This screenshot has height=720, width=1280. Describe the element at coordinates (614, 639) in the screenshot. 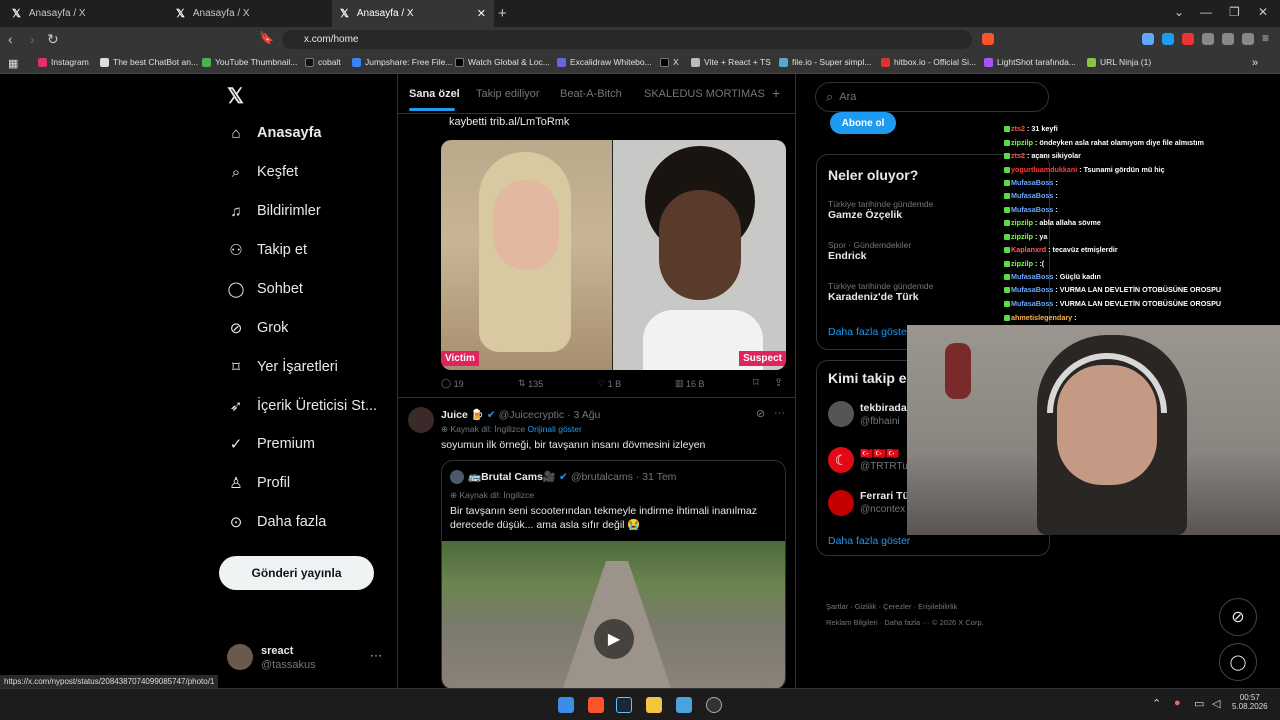

I see `play-icon: ▶` at that location.